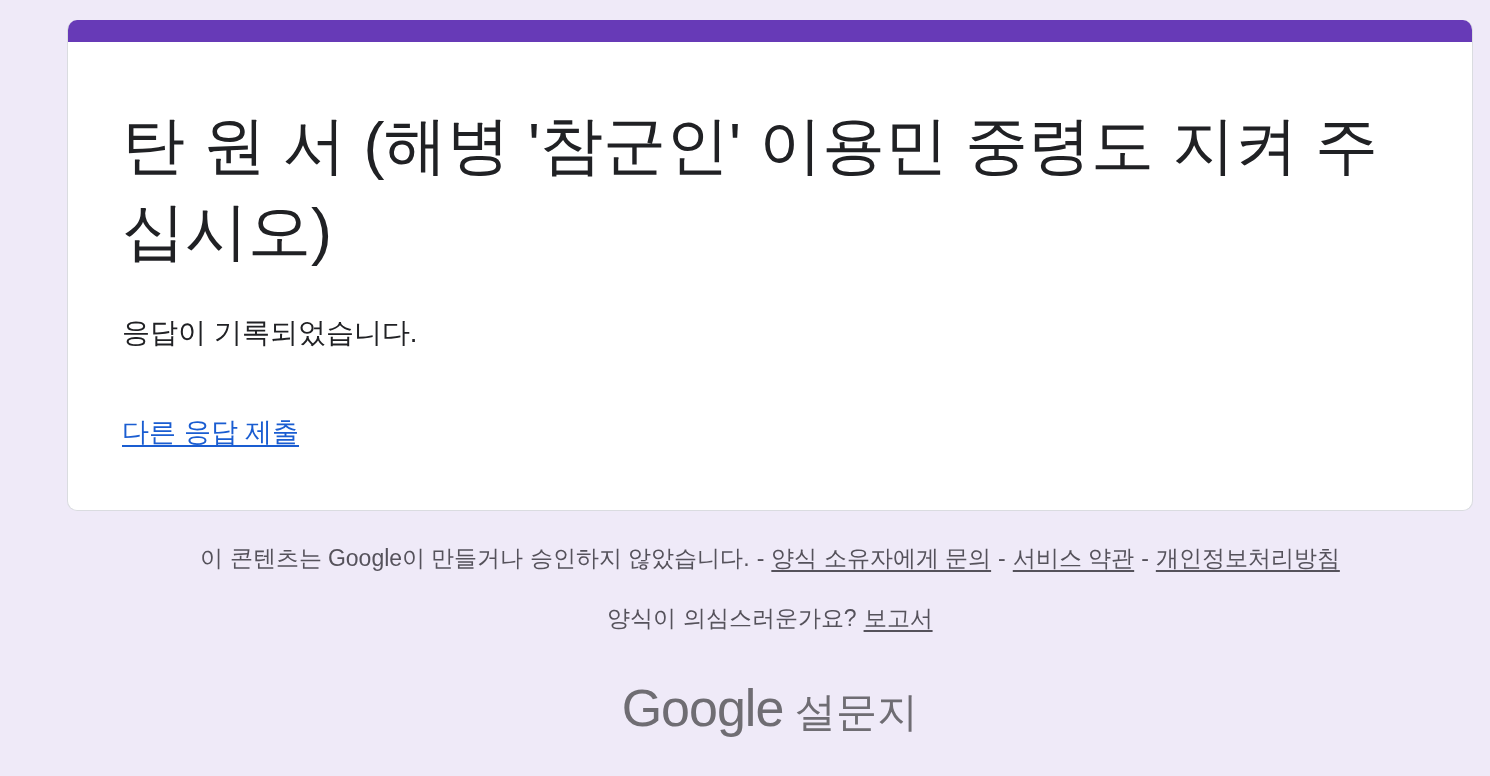 The image size is (1490, 776). Describe the element at coordinates (1247, 558) in the screenshot. I see `footer-link: 개인정보처리방침` at that location.